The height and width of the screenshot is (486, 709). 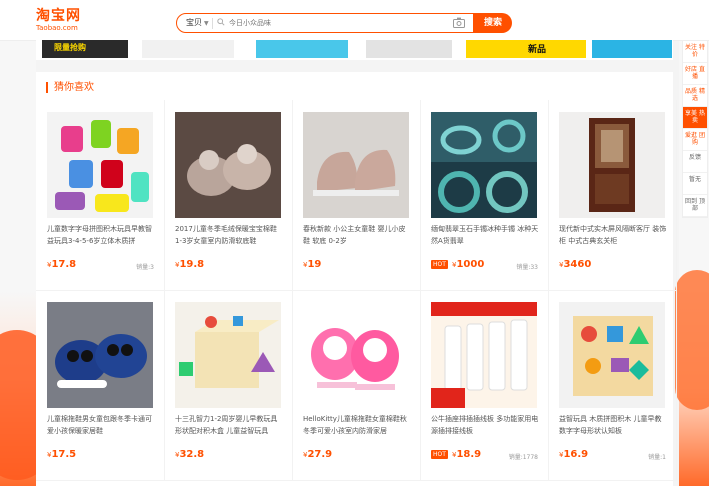 I want to click on product-price: ¥19.8, so click(x=189, y=264).